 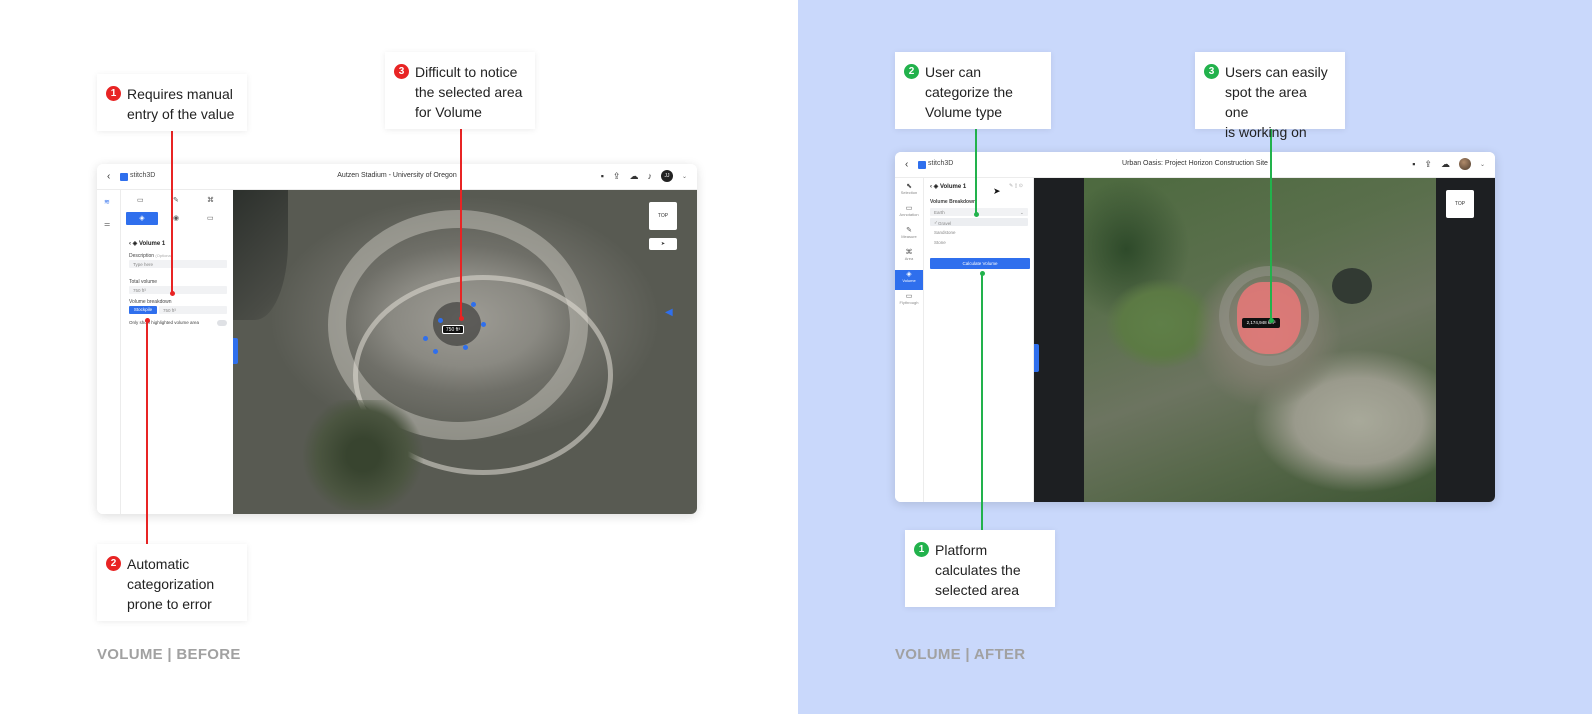 I want to click on sliders-icon: ⚌, so click(x=107, y=224).